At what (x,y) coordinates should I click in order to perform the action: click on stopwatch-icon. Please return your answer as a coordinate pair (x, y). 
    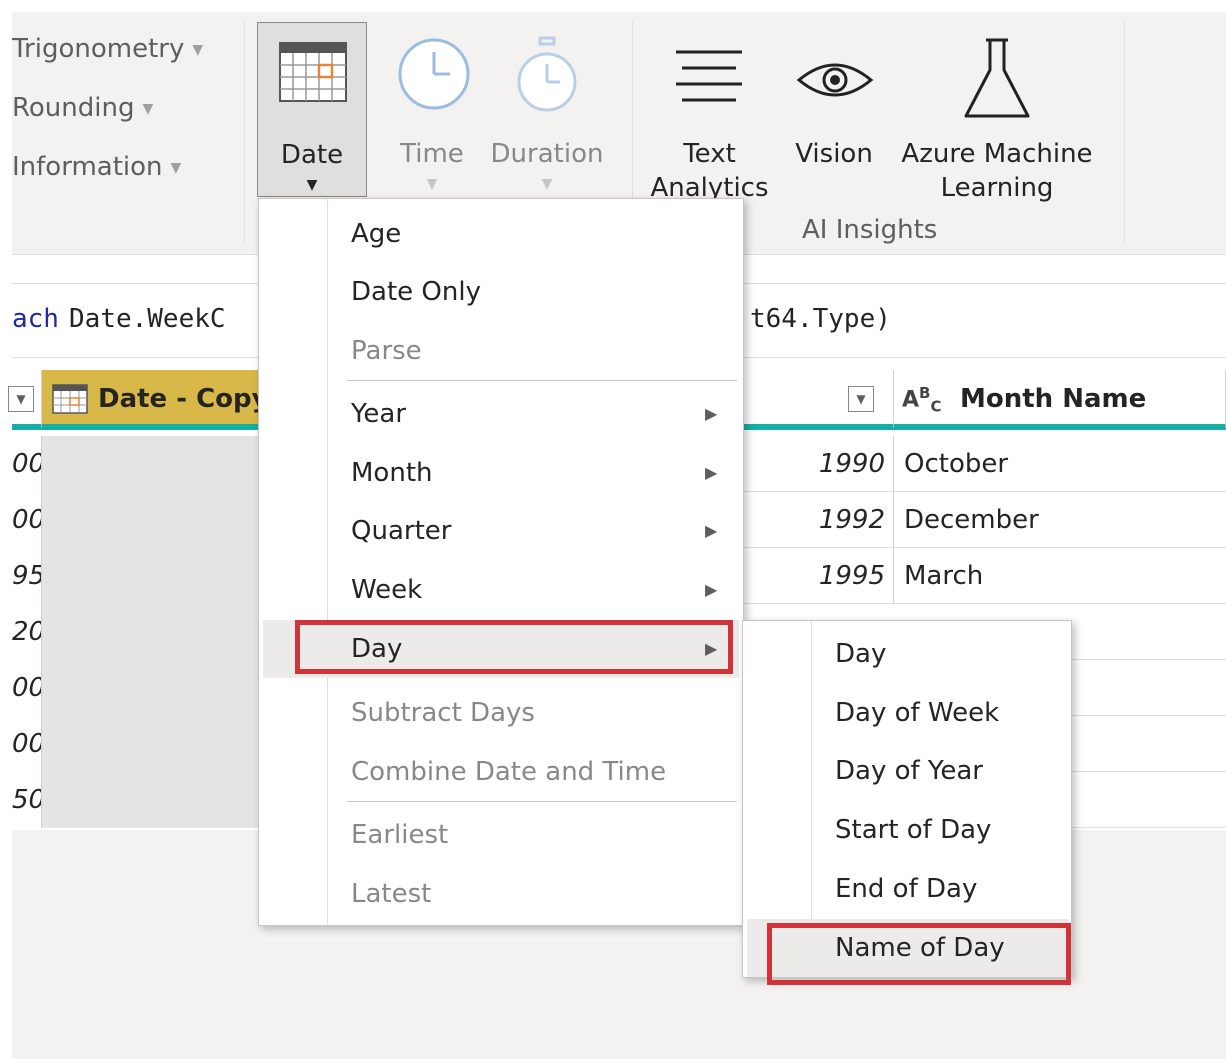
    Looking at the image, I should click on (547, 74).